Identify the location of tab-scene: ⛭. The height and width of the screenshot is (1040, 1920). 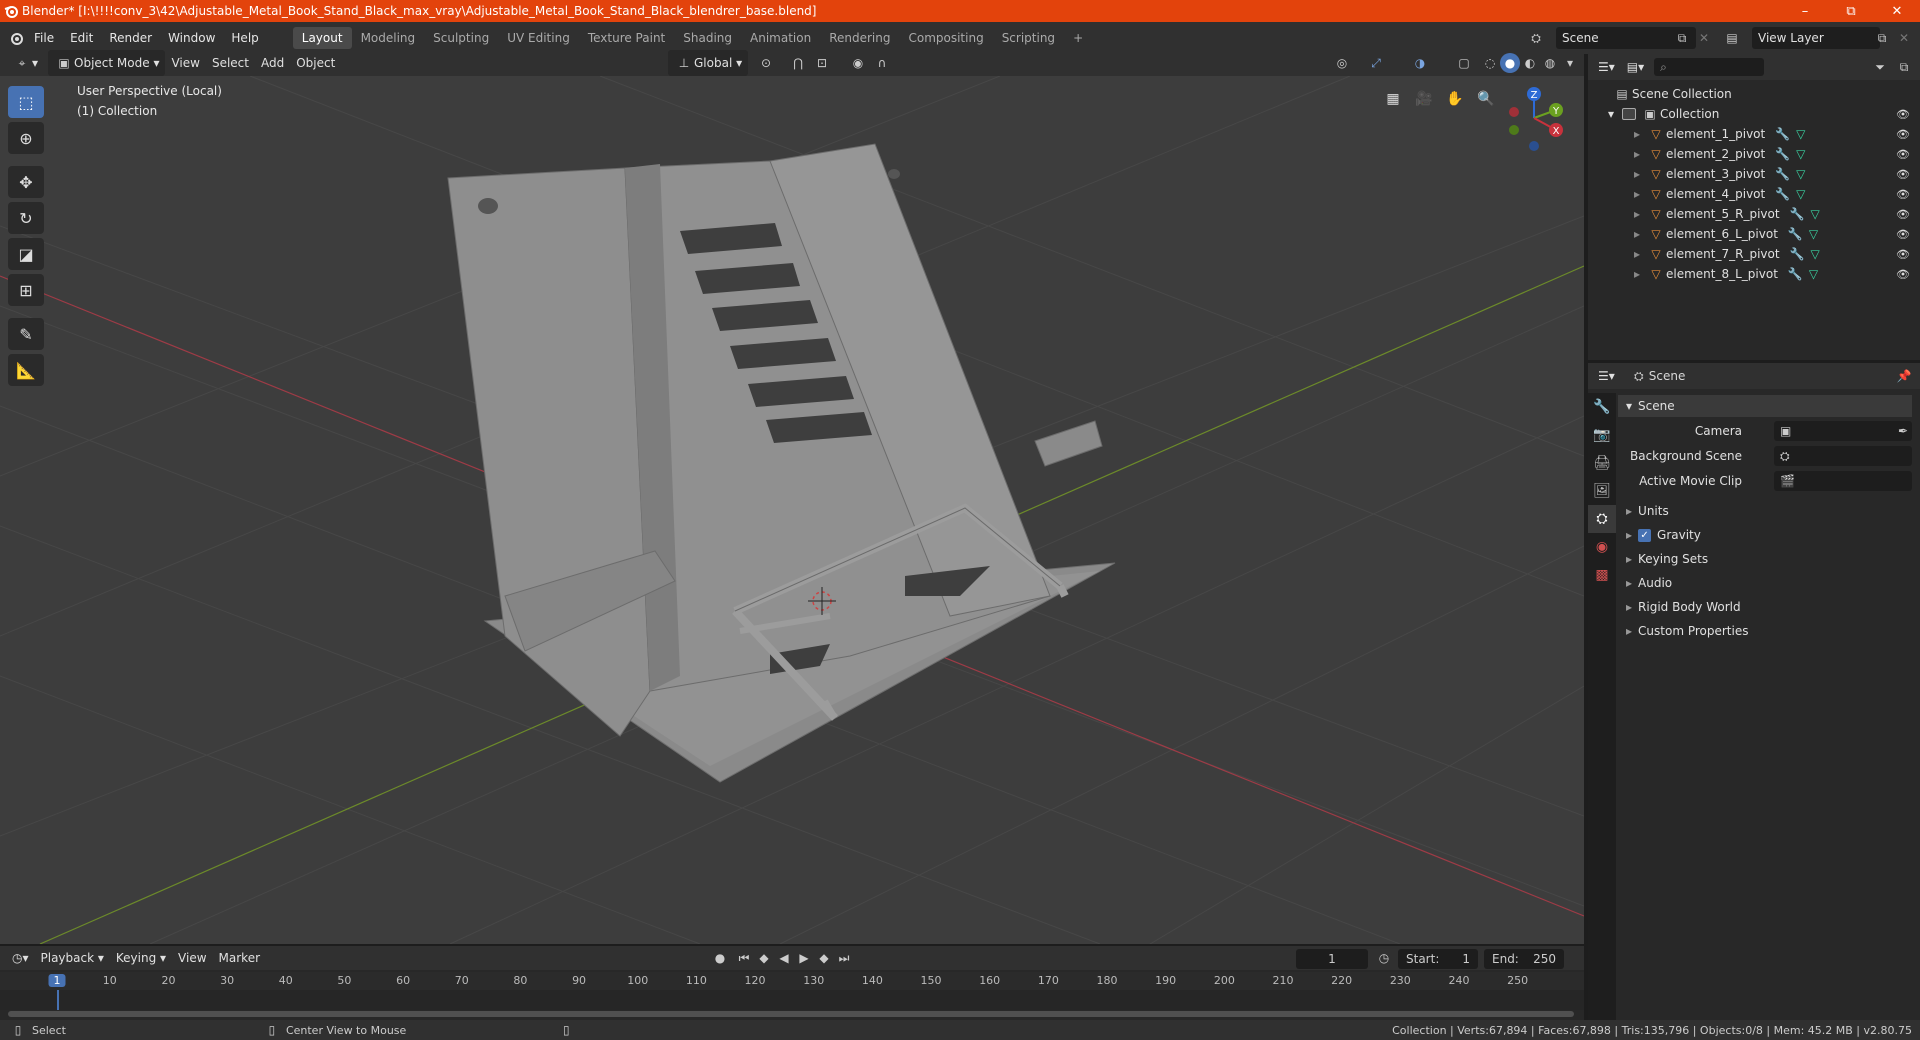
(1602, 519).